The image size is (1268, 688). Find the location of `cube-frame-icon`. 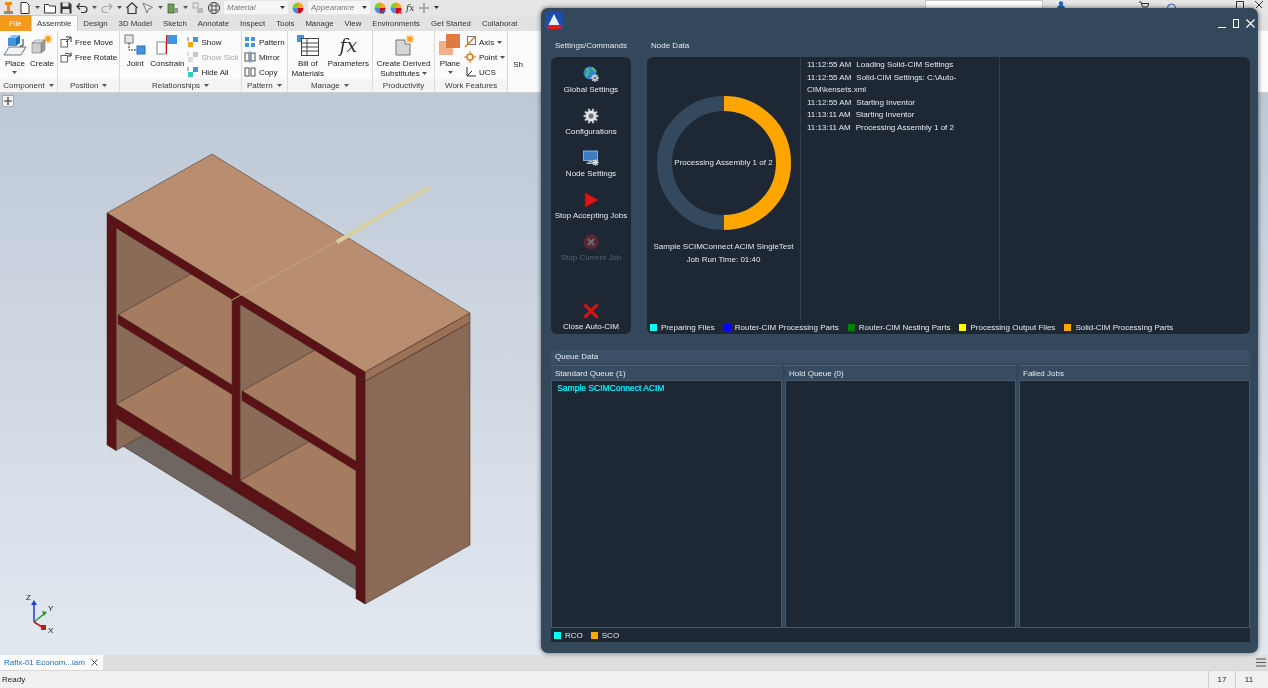

cube-frame-icon is located at coordinates (15, 45).